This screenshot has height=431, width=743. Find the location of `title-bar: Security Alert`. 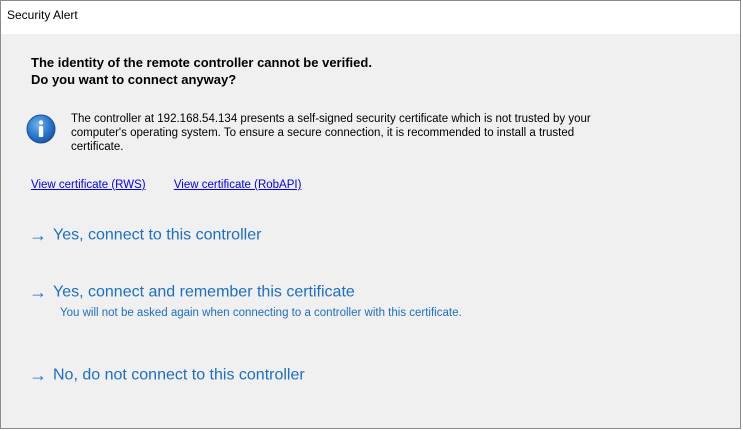

title-bar: Security Alert is located at coordinates (370, 18).